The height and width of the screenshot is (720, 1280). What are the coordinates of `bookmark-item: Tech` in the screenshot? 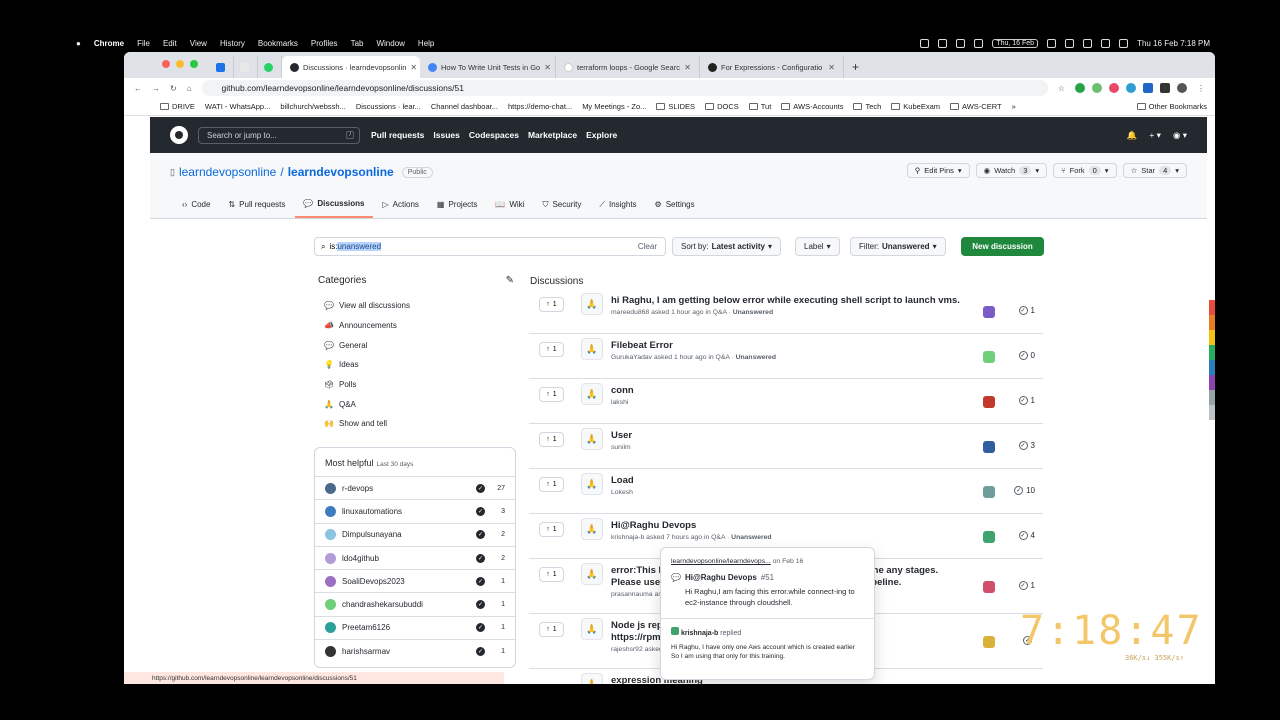 It's located at (867, 106).